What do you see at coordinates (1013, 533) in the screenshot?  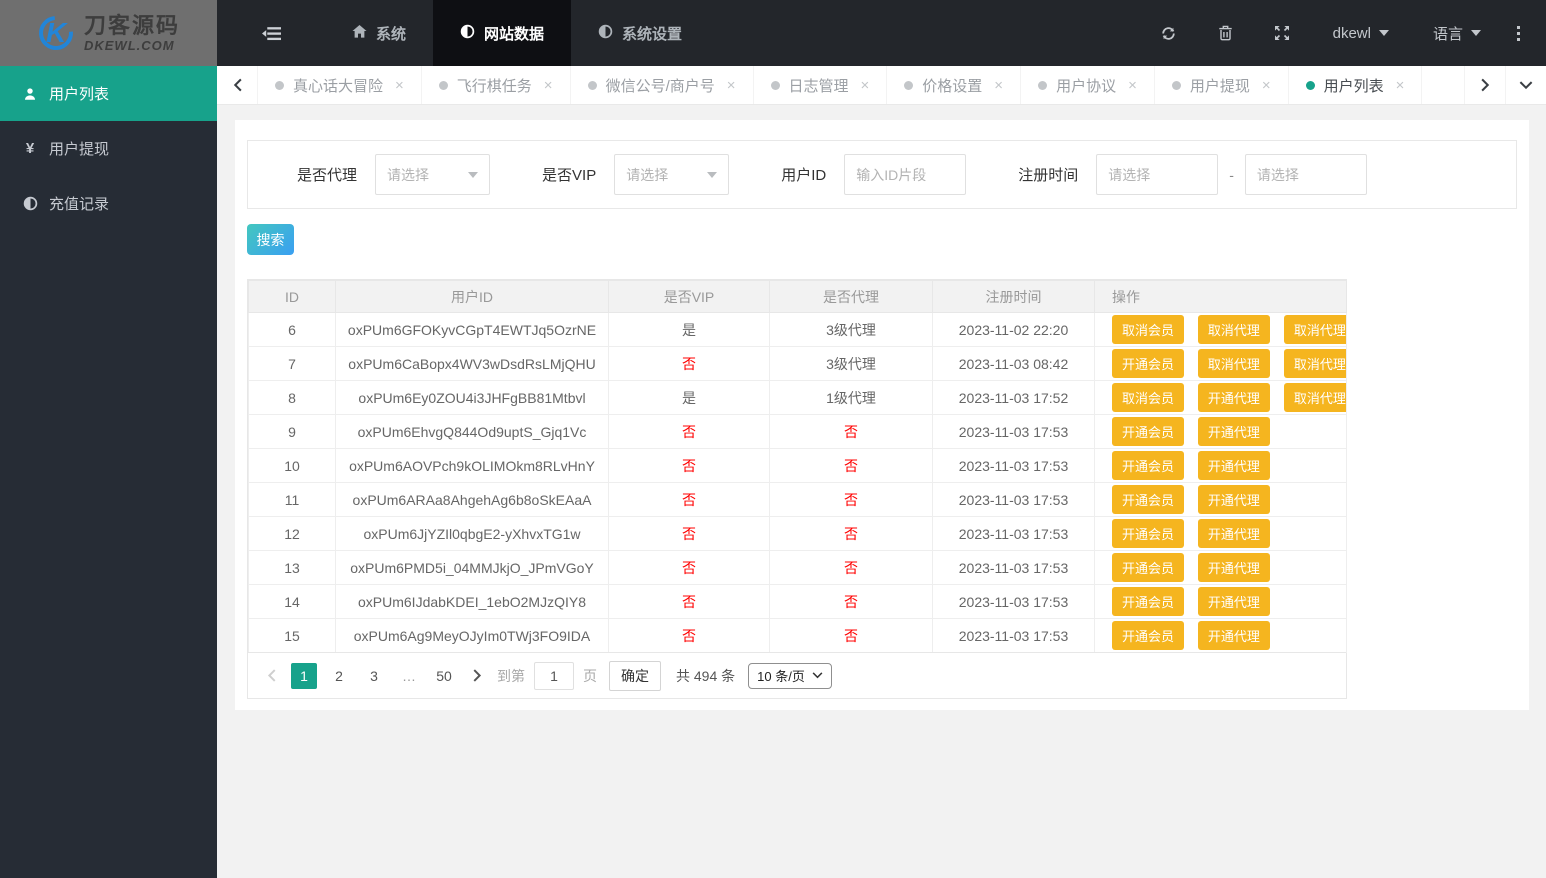 I see `cell-reg-time: 2023-11-03 17:53` at bounding box center [1013, 533].